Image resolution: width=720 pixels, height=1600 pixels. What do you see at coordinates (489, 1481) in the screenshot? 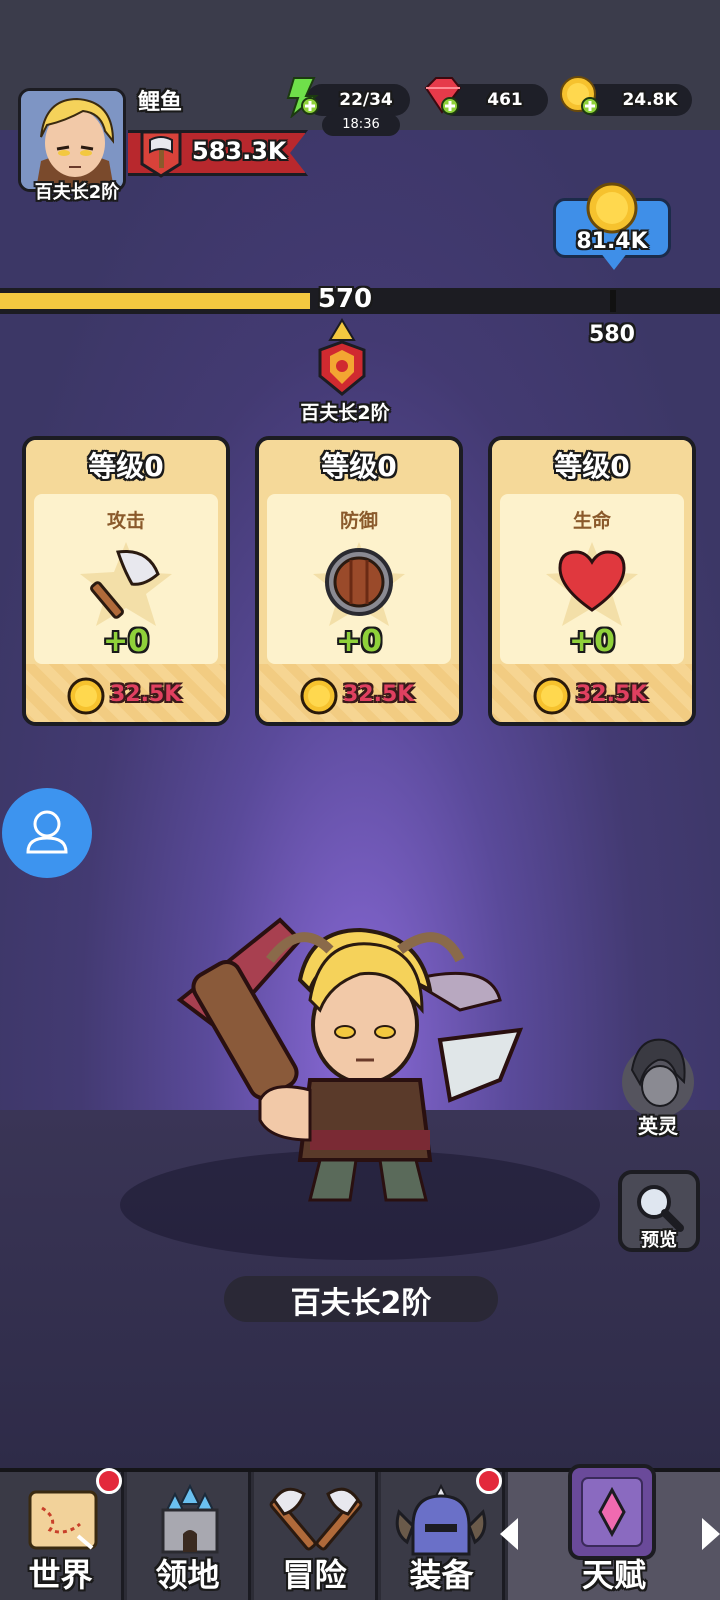
I see `nav-equipment-badge` at bounding box center [489, 1481].